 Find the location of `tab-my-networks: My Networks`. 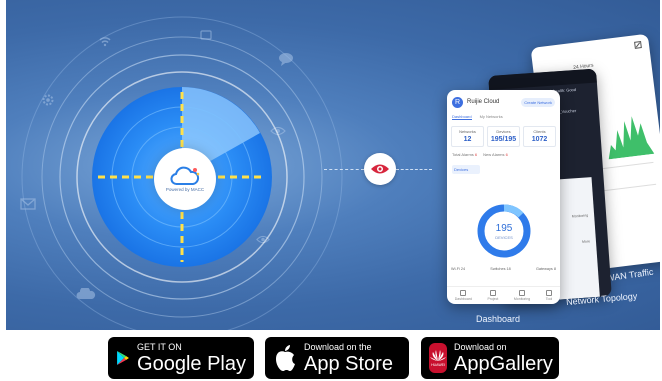

tab-my-networks: My Networks is located at coordinates (491, 117).